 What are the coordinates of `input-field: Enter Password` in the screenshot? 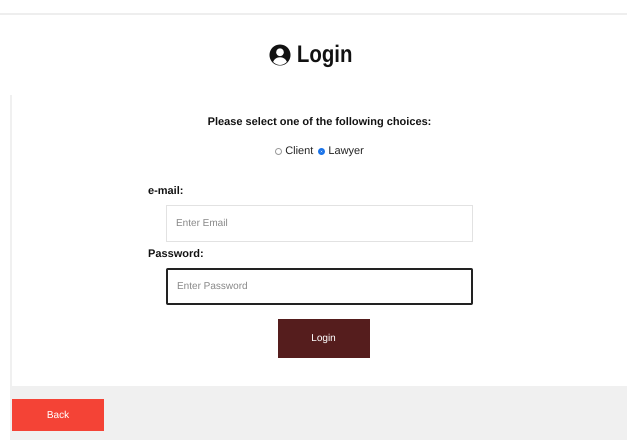 It's located at (319, 286).